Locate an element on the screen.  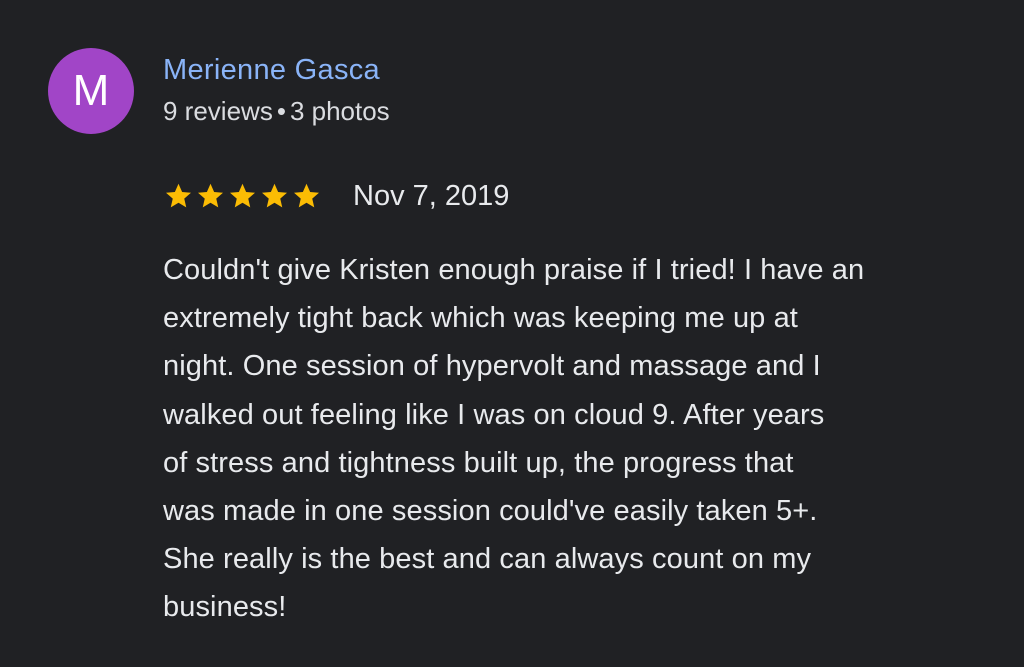
author-block: Merienne Gasca 9 reviews • 3 photos is located at coordinates (276, 89).